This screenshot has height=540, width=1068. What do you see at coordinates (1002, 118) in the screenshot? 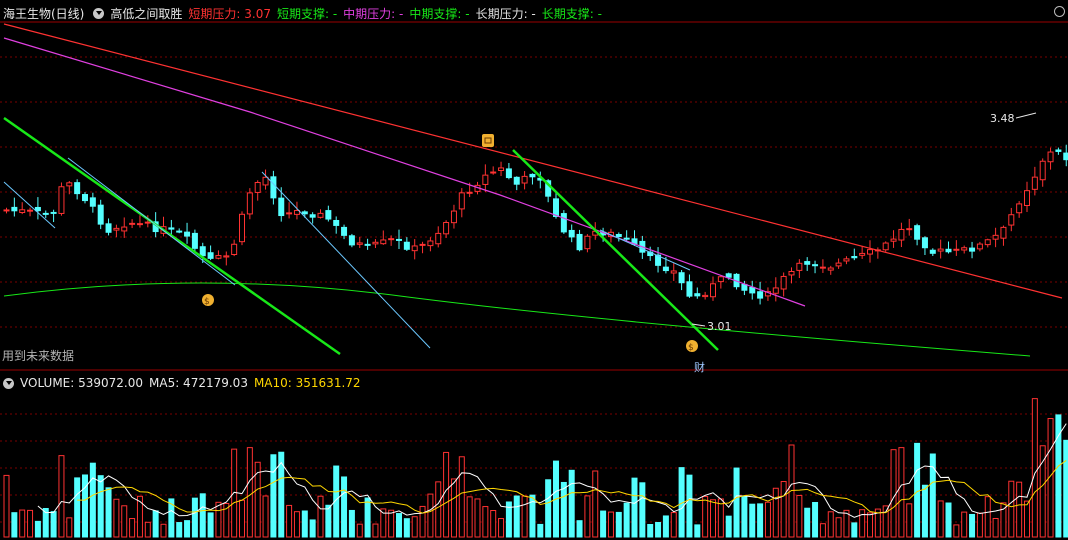
I see `high-price-label: 3.48` at bounding box center [1002, 118].